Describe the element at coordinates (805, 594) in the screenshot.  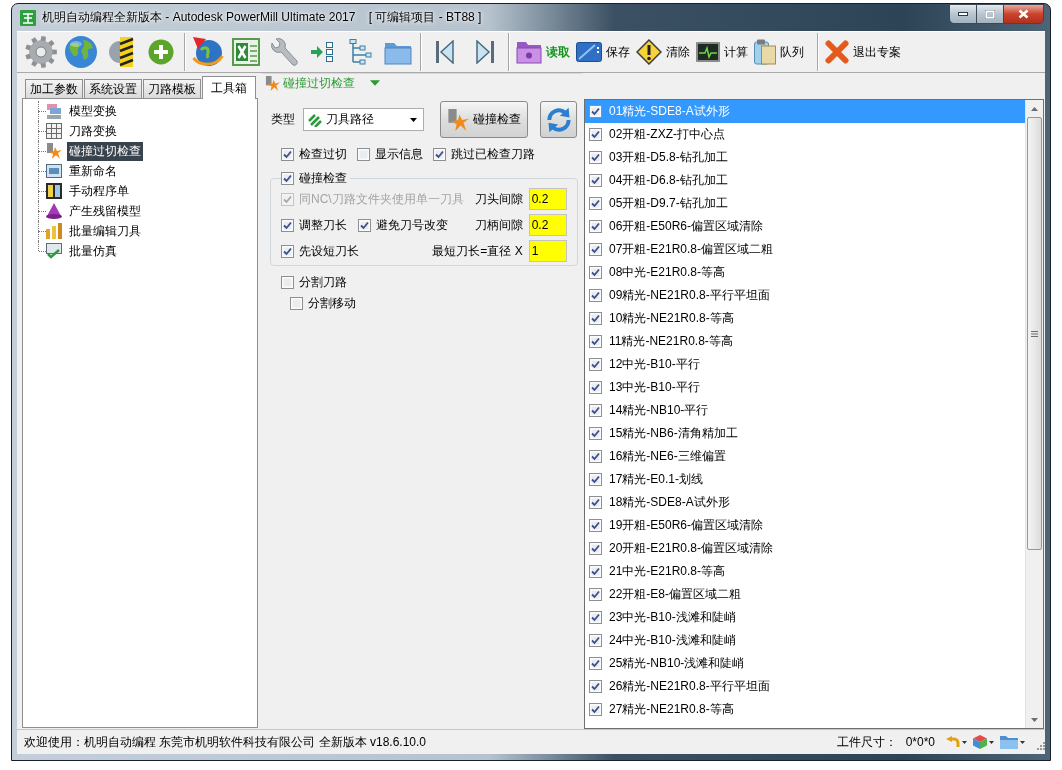
I see `list-item: 22开粗-E8-偏置区域二粗` at that location.